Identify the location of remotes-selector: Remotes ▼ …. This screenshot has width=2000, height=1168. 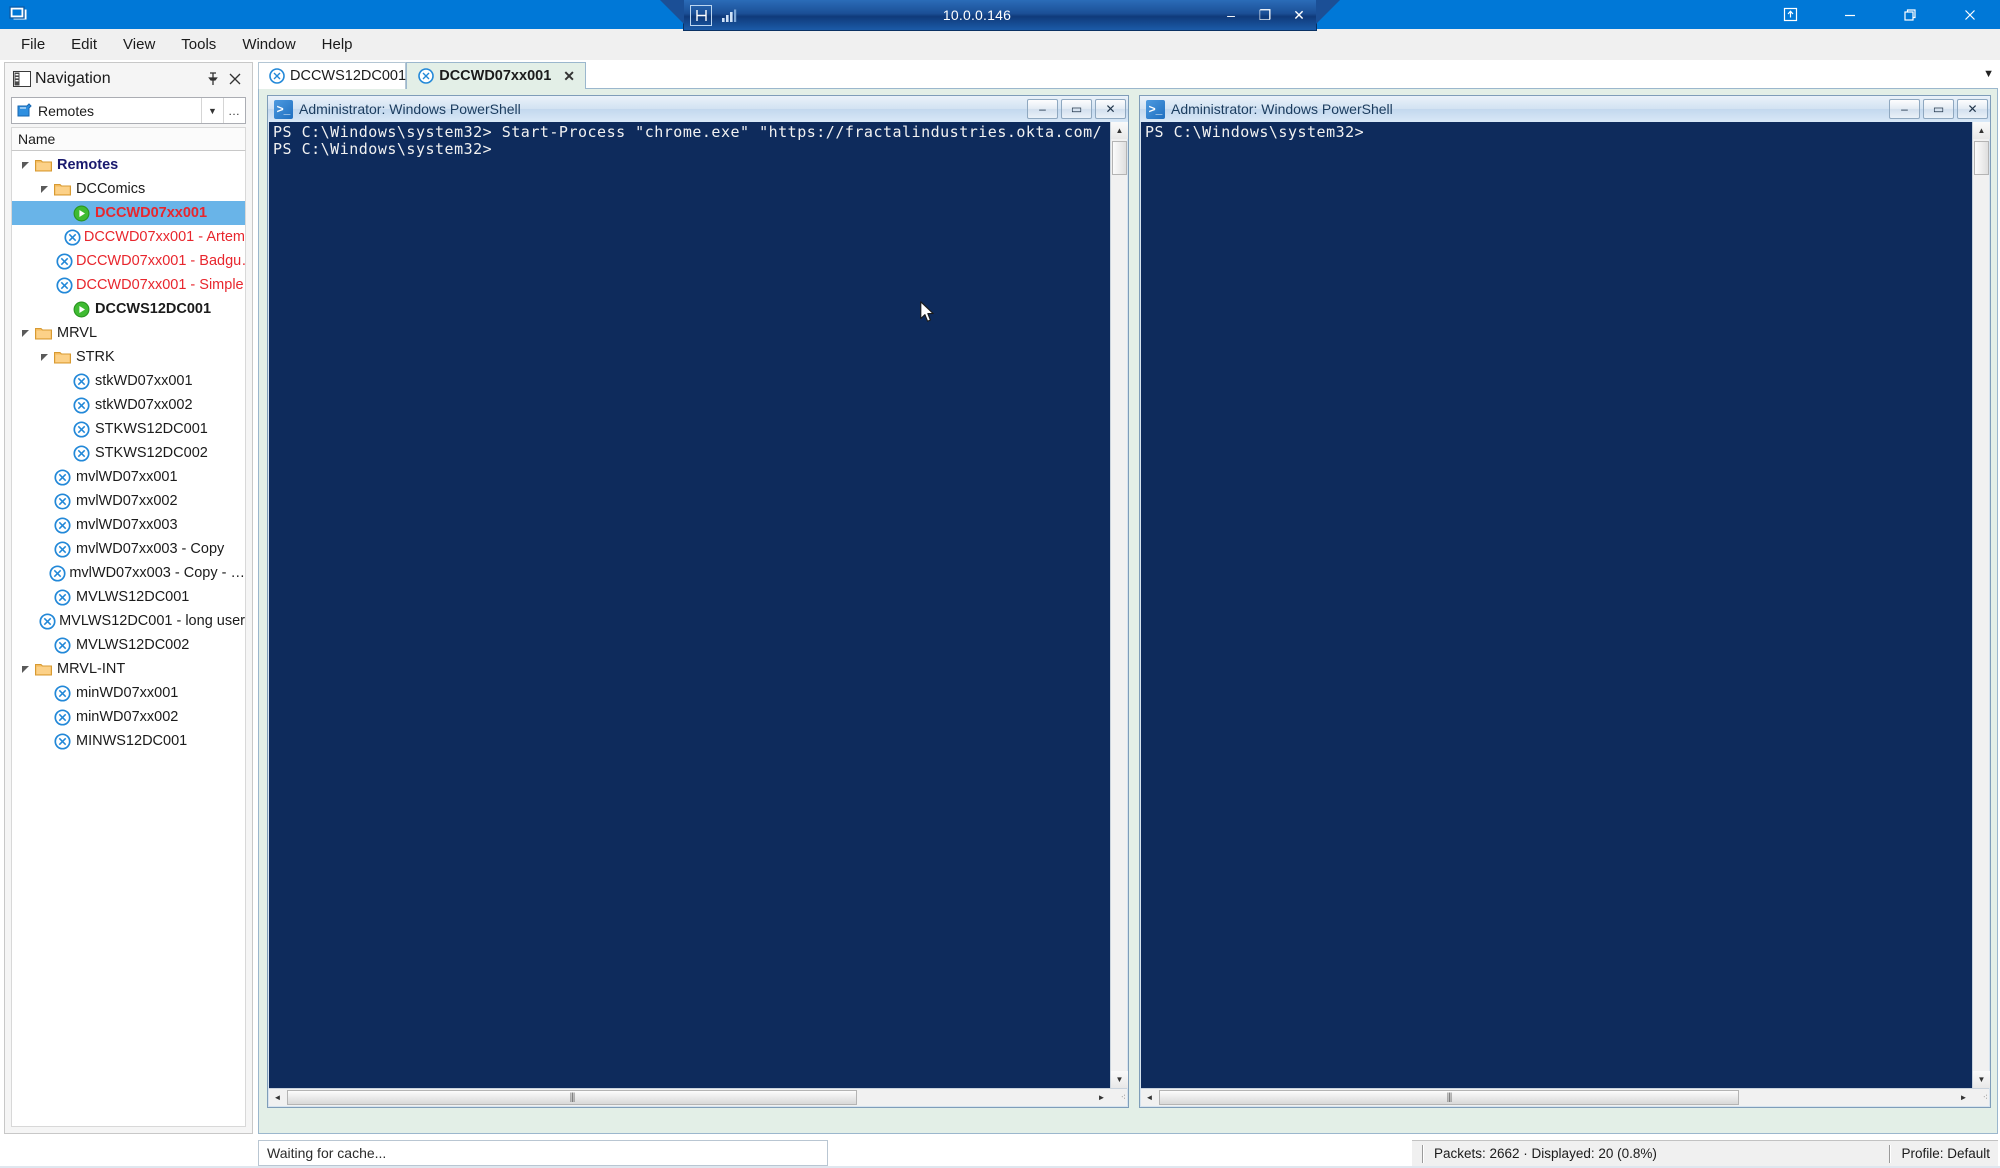
(128, 110).